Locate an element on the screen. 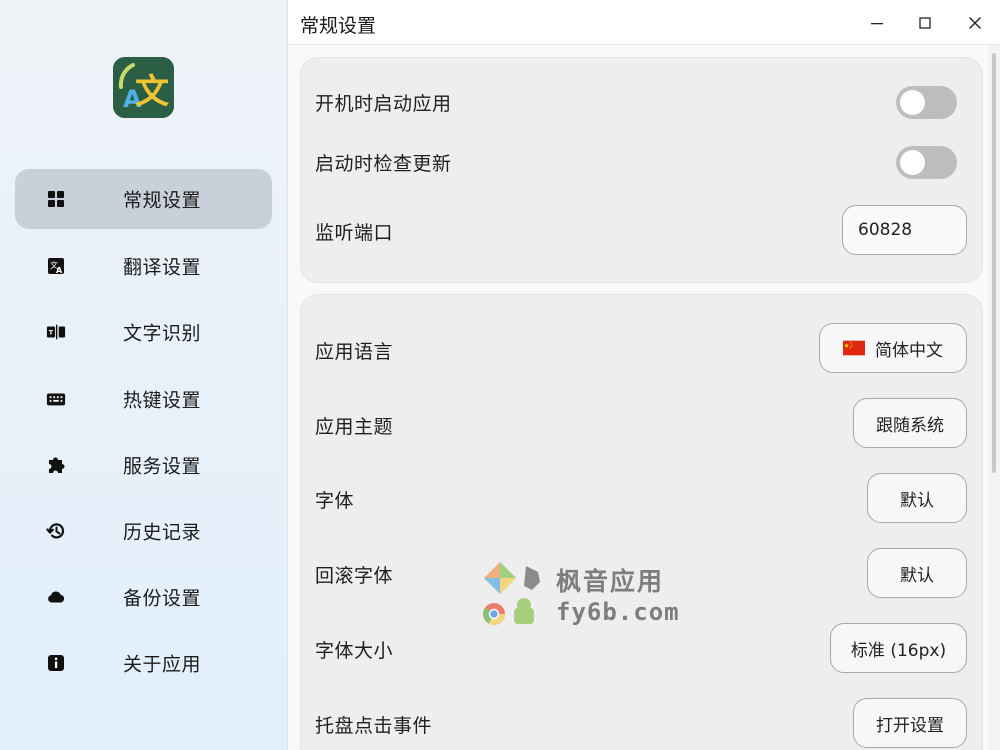 The image size is (1000, 750). svg-text: T is located at coordinates (51, 333).